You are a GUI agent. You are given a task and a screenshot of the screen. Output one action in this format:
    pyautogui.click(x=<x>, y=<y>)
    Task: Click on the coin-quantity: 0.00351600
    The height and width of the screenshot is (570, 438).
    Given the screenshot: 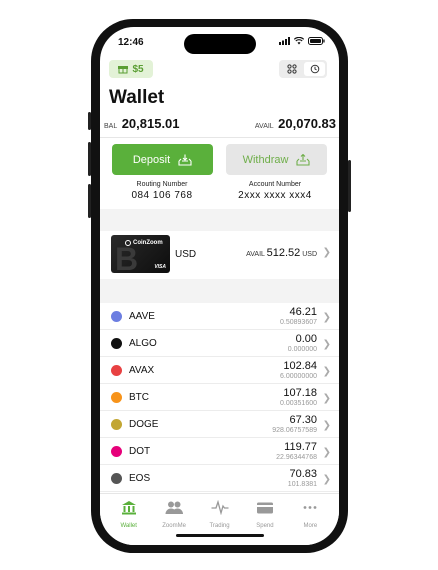 What is the action you would take?
    pyautogui.click(x=298, y=403)
    